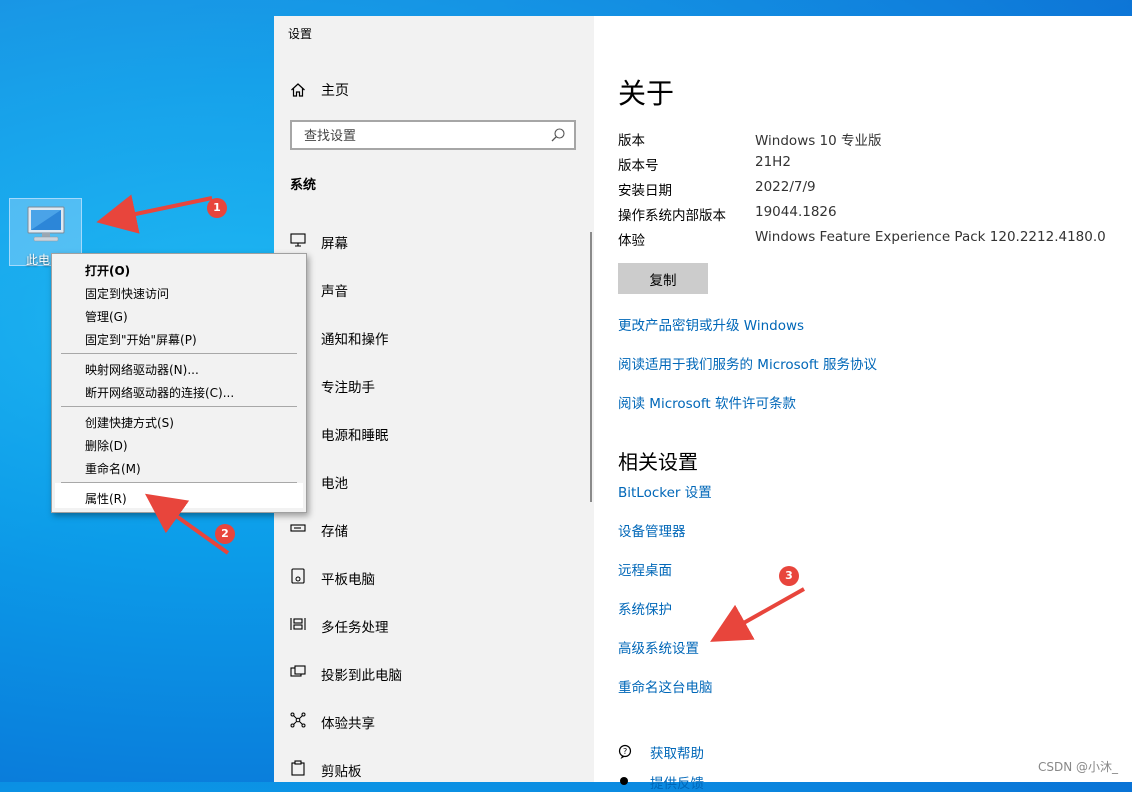  What do you see at coordinates (789, 576) in the screenshot?
I see `annotation-badge-3: 3` at bounding box center [789, 576].